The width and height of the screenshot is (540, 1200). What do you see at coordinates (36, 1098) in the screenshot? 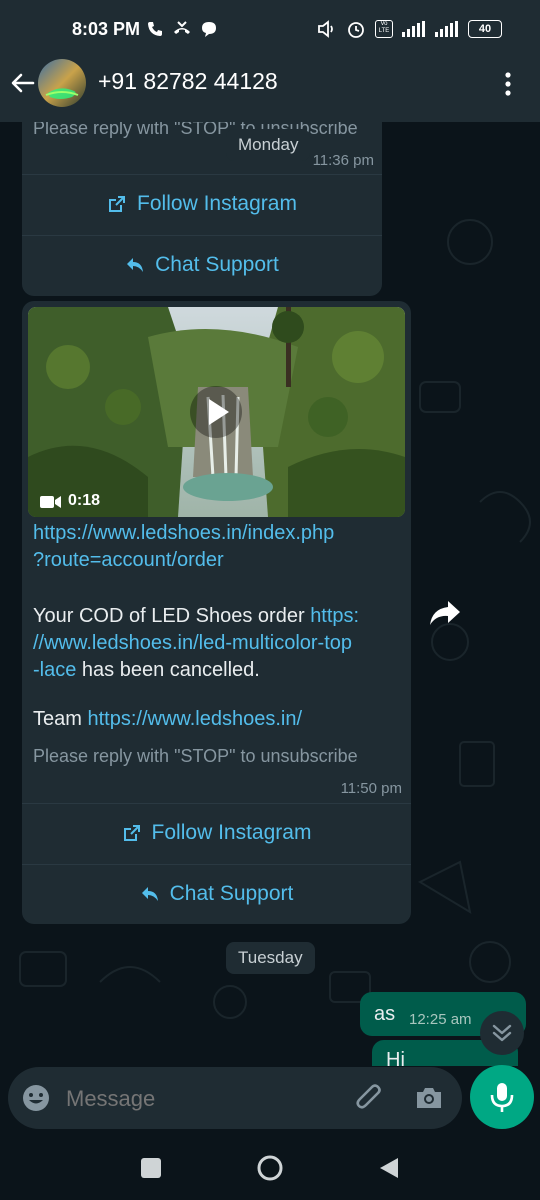
I see `emoji-icon` at bounding box center [36, 1098].